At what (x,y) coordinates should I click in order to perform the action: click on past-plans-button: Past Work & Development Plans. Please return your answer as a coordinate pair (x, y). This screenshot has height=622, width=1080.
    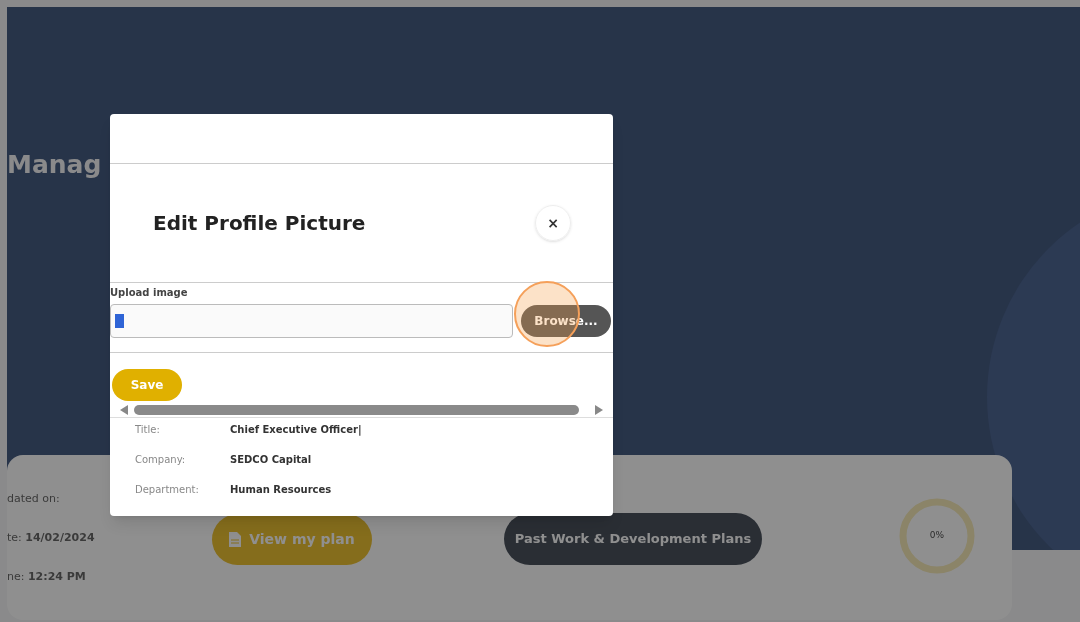
    Looking at the image, I should click on (633, 539).